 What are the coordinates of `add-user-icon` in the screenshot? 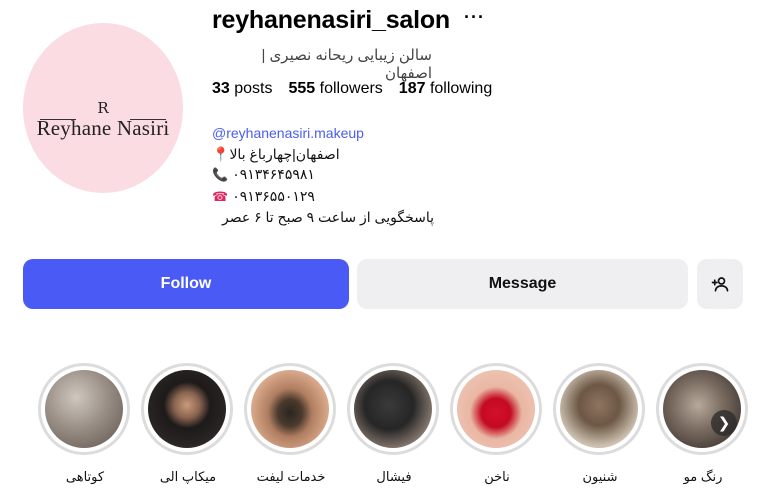 It's located at (720, 284).